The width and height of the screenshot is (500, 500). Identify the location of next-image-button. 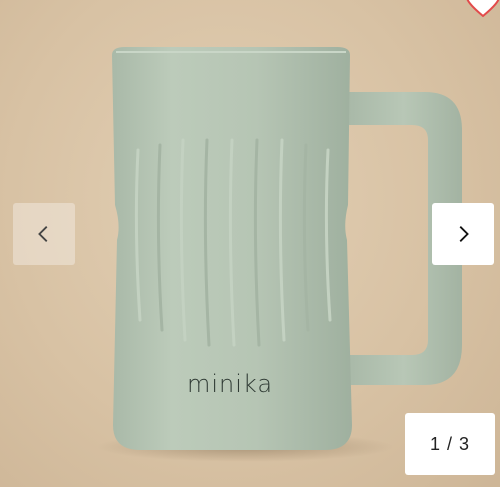
(463, 234).